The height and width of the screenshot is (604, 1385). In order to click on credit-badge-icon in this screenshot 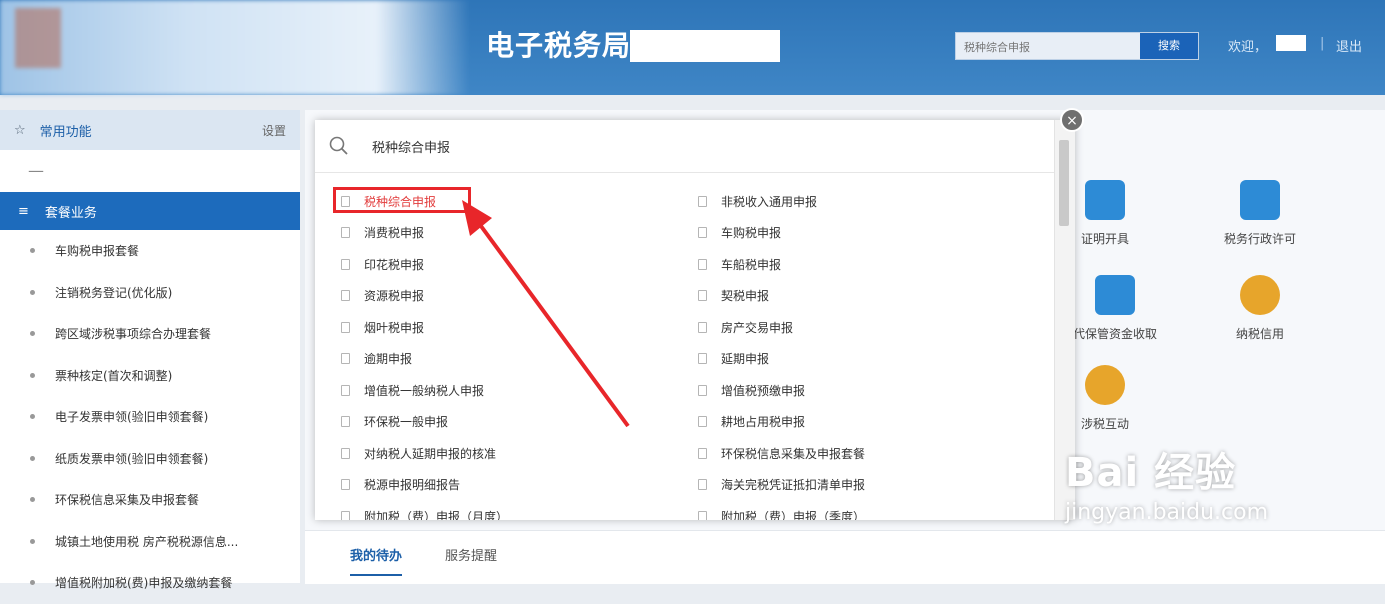, I will do `click(1260, 295)`.